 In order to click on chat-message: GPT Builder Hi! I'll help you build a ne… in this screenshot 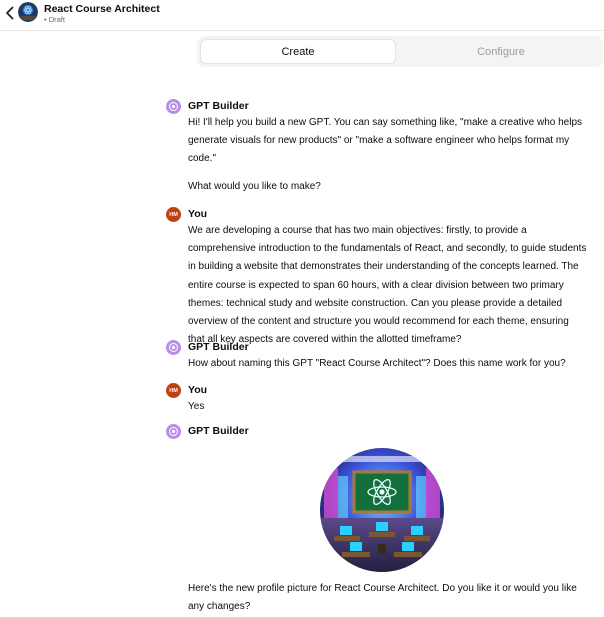, I will do `click(381, 149)`.